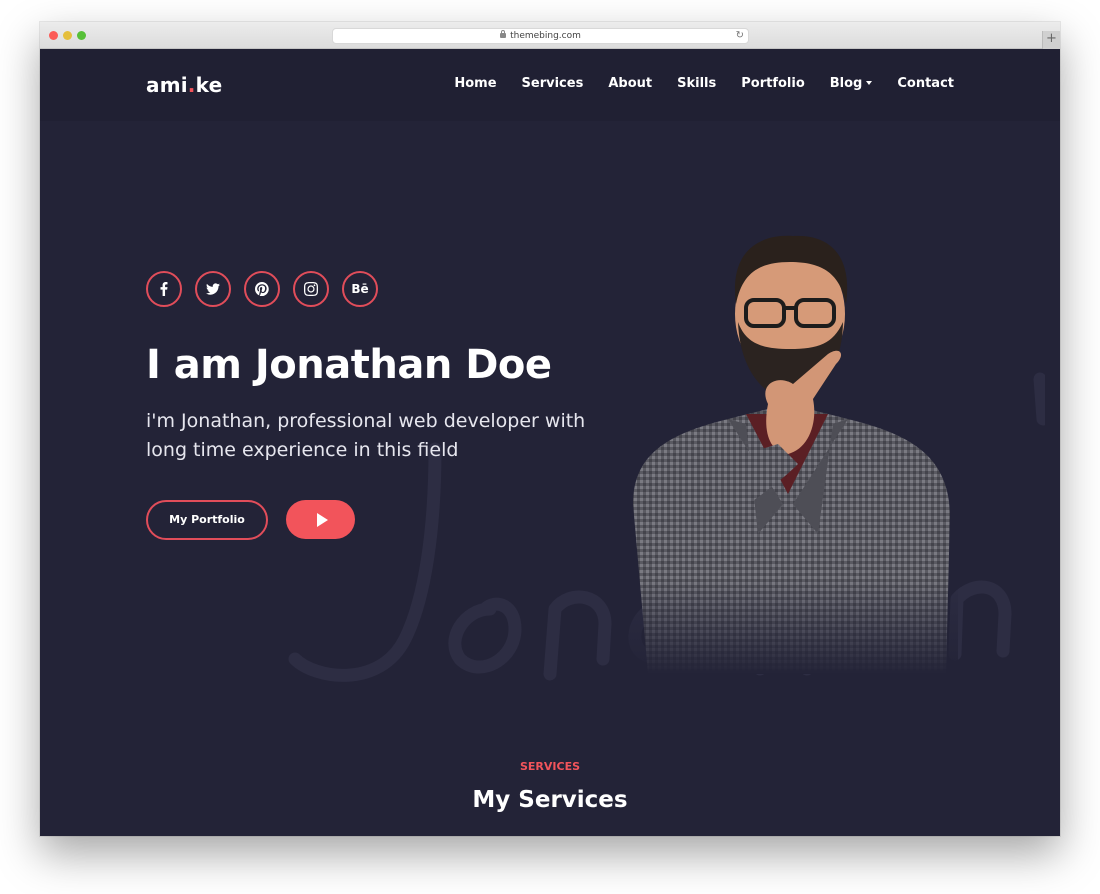 This screenshot has height=894, width=1100. I want to click on logo-text-start: ami, so click(167, 85).